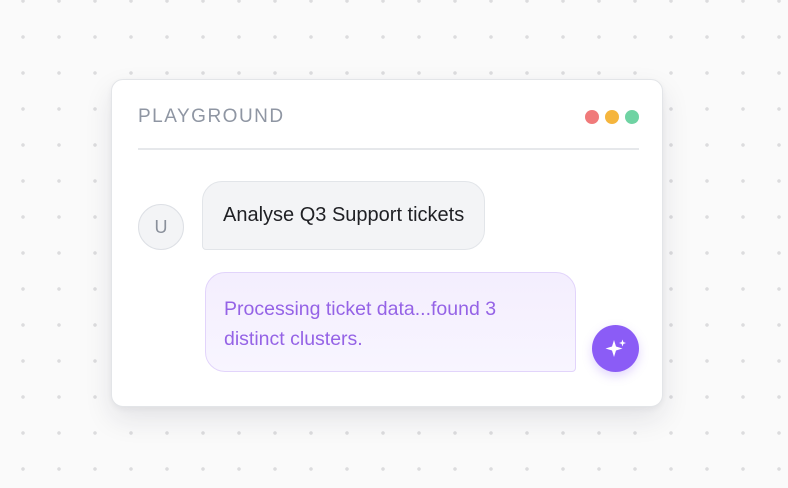 This screenshot has width=788, height=488. I want to click on user-avatar-initial: U, so click(161, 226).